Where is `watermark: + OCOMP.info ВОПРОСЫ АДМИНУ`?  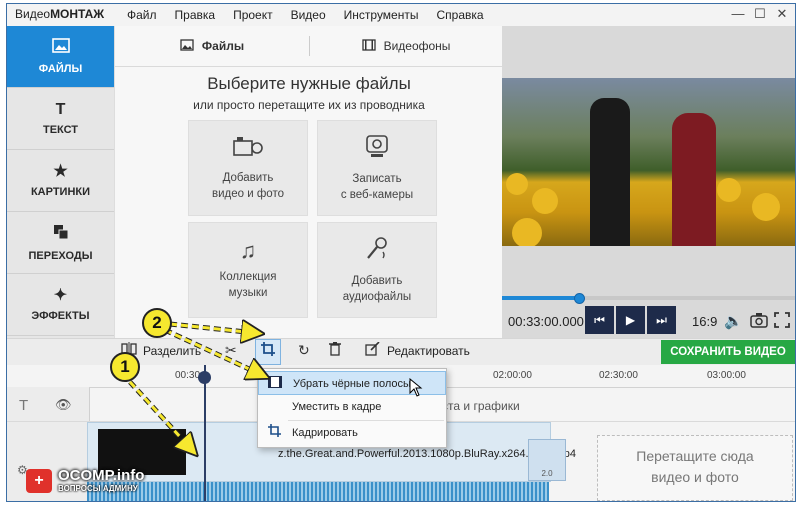
watermark: + OCOMP.info ВОПРОСЫ АДМИНУ is located at coordinates (116, 482).